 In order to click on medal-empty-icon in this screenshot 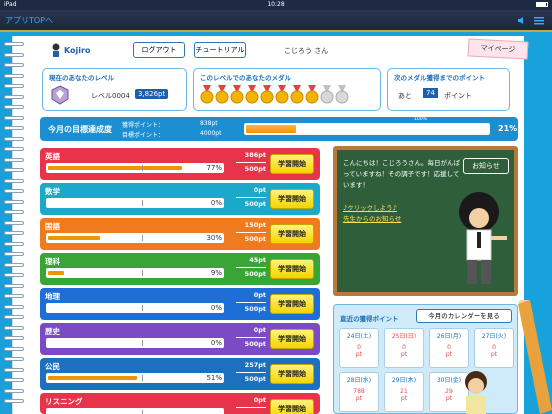, I will do `click(327, 94)`.